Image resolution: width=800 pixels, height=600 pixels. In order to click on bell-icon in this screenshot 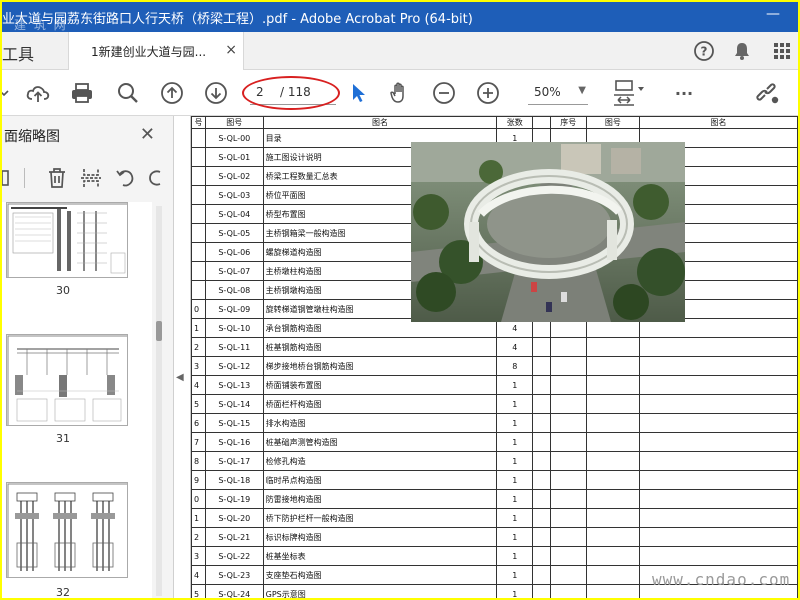, I will do `click(742, 51)`.